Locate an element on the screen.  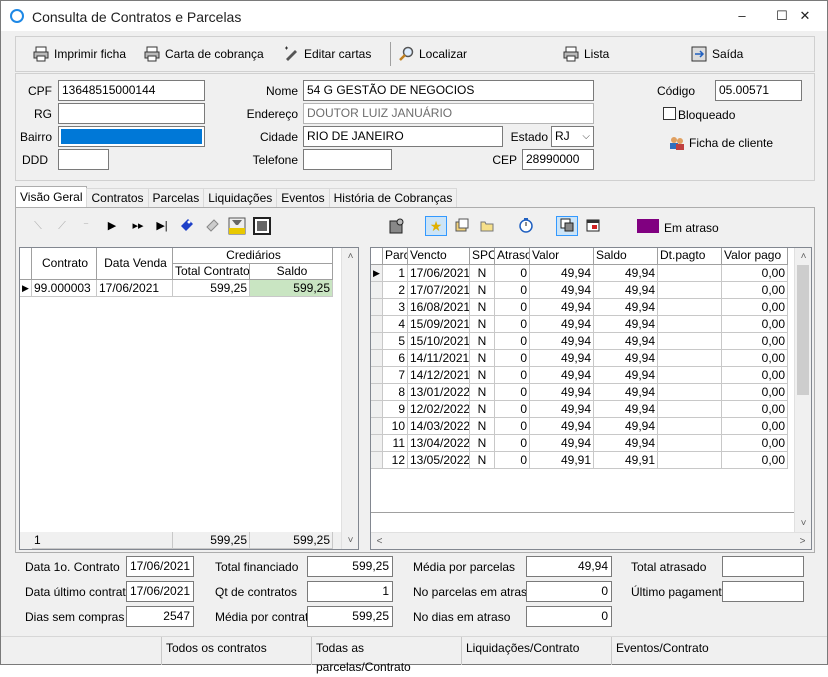
contracts-footer: 1 599,25 599,25 is located at coordinates (182, 540).